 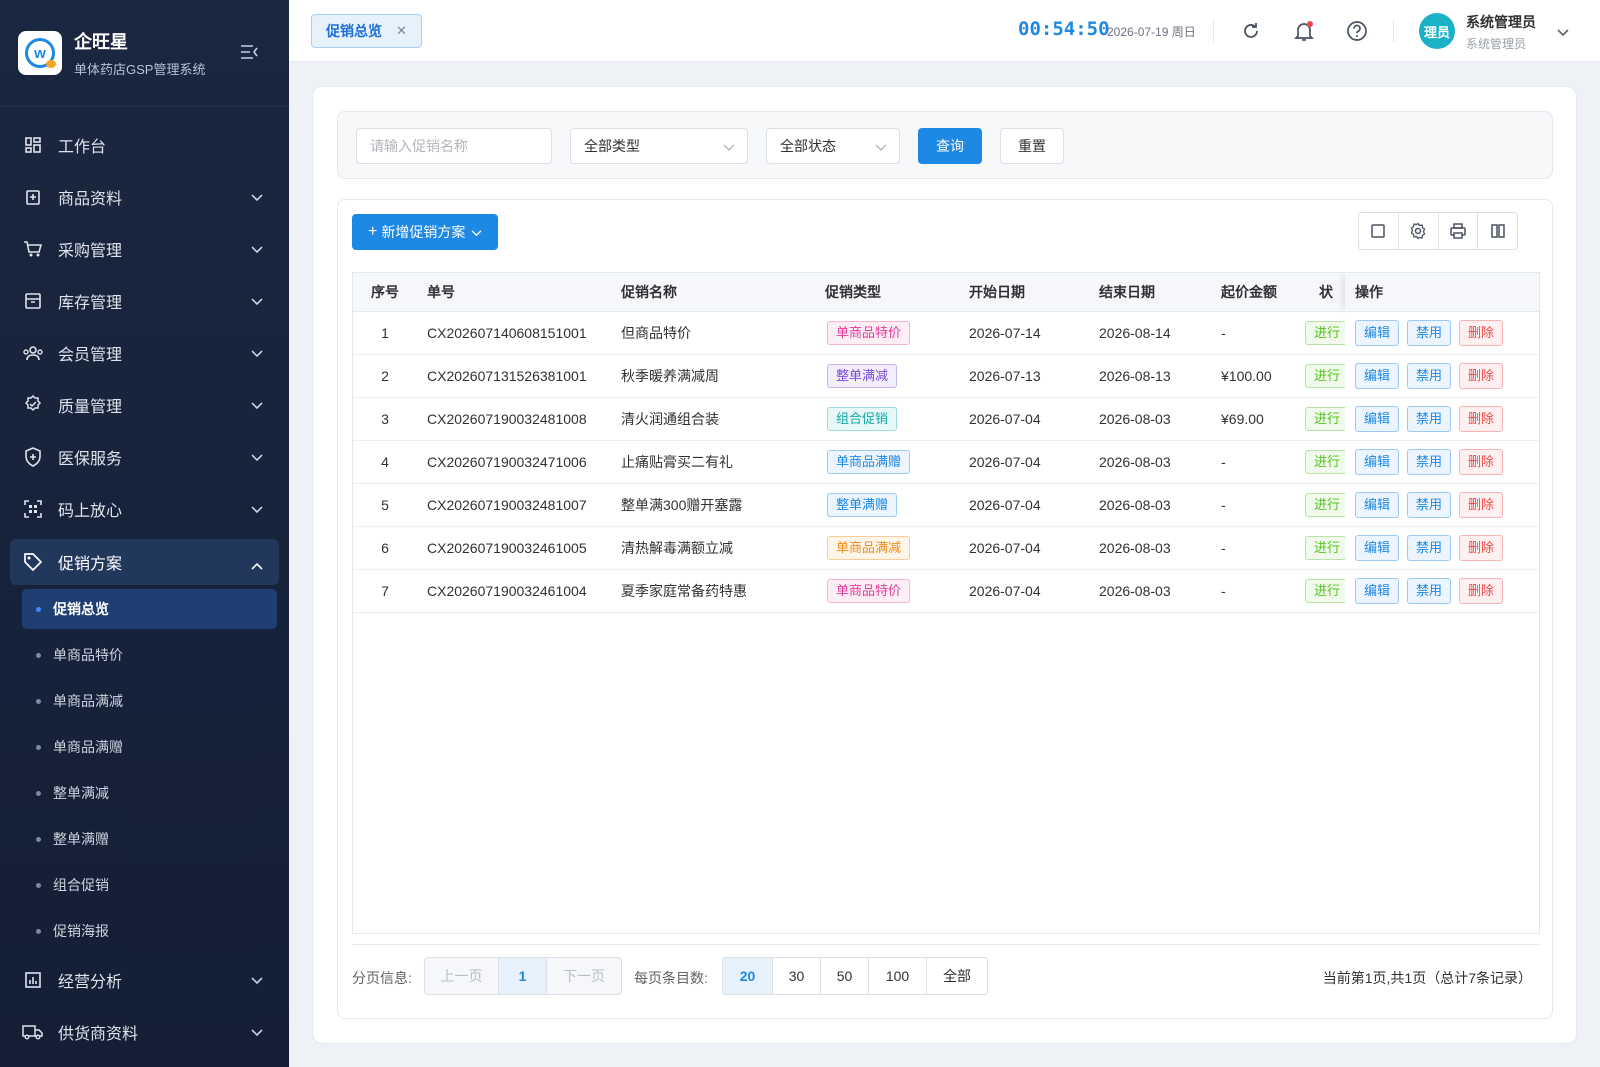 What do you see at coordinates (1459, 231) in the screenshot?
I see `print-icon` at bounding box center [1459, 231].